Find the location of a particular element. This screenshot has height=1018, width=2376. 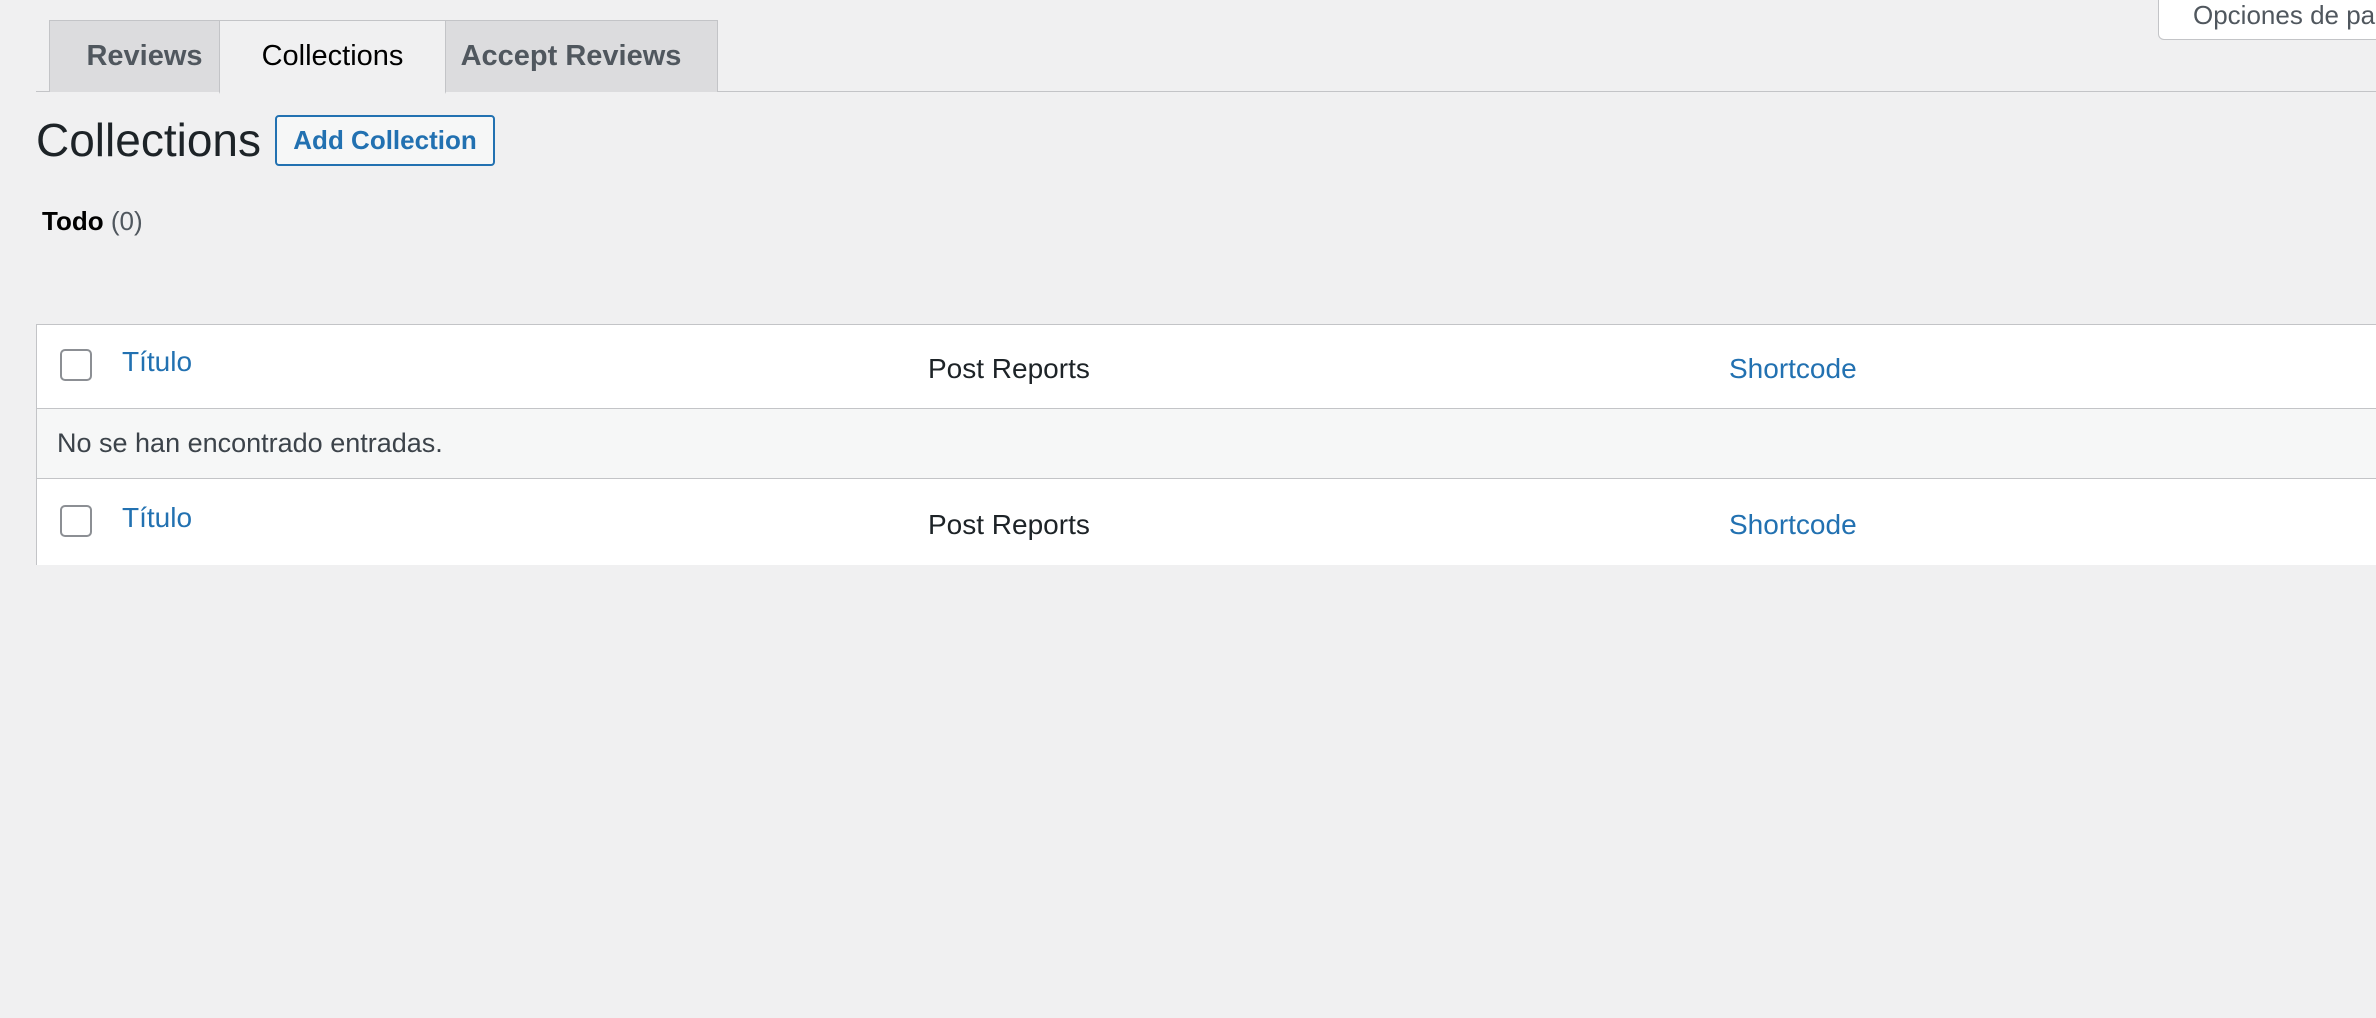

column-post-reports-footer: Post Reports is located at coordinates (1009, 524).